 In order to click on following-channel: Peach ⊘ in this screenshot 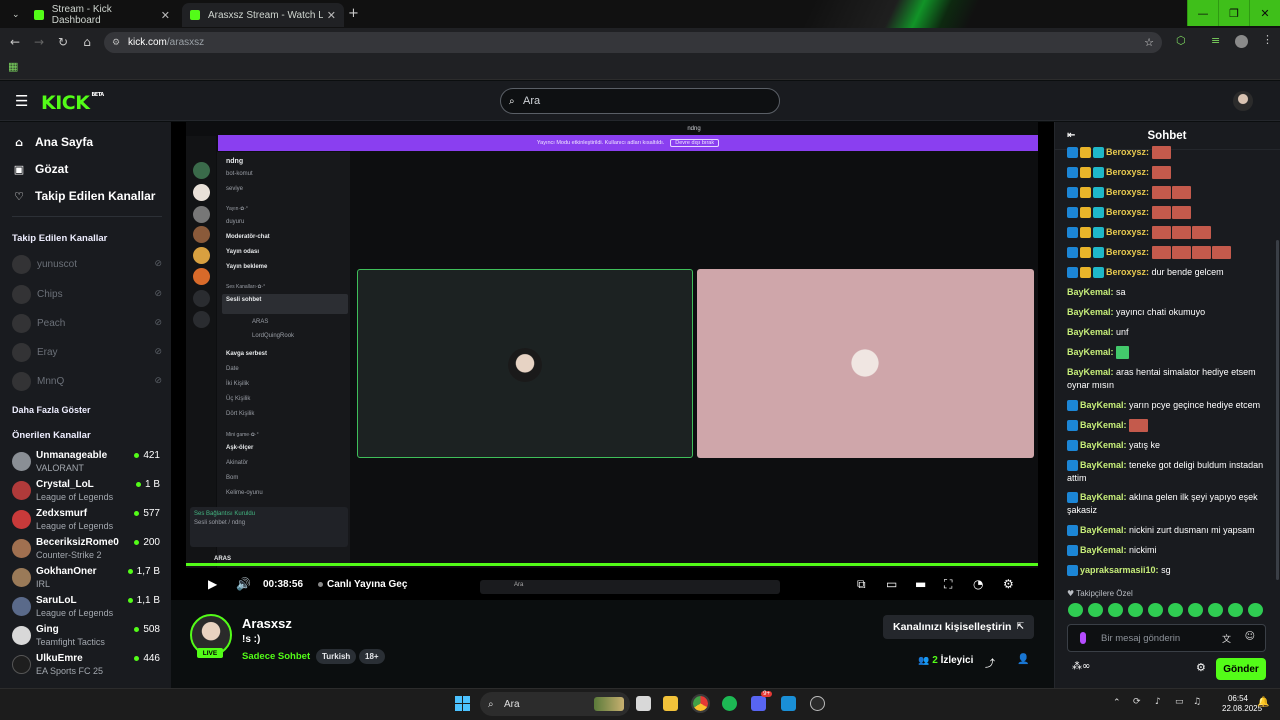, I will do `click(87, 323)`.